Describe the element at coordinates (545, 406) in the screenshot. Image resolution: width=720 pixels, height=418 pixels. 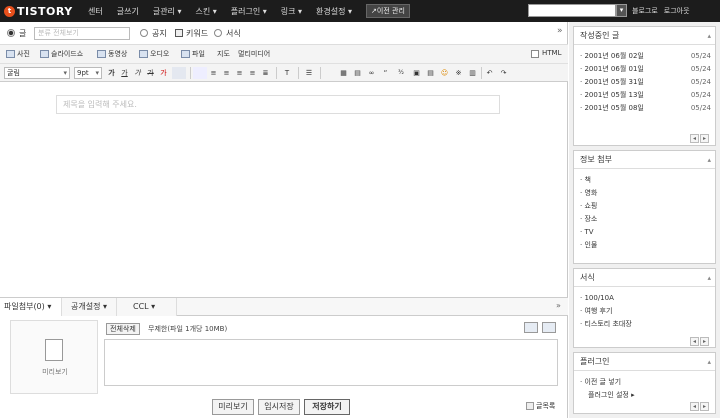
I see `post-list-link: 글목록` at that location.